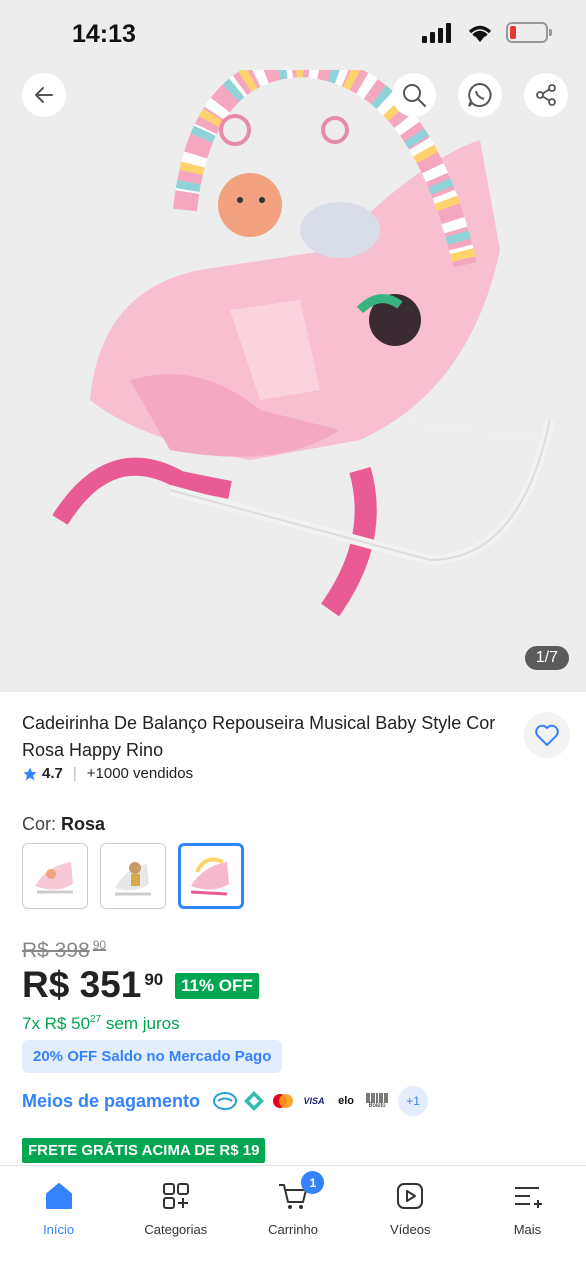 The height and width of the screenshot is (1280, 586). I want to click on tab-inicio: Início, so click(58, 1223).